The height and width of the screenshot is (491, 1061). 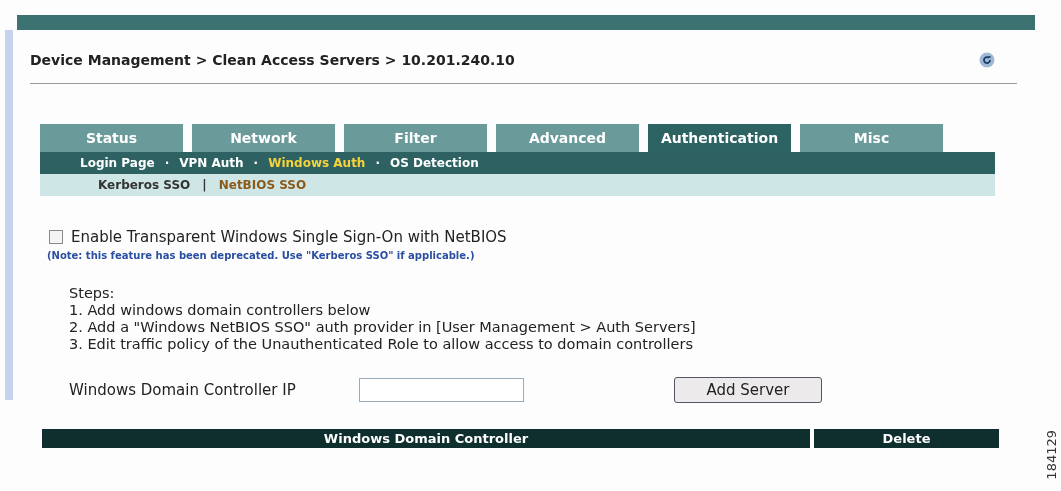 What do you see at coordinates (211, 163) in the screenshot?
I see `subnav-link: VPN Auth` at bounding box center [211, 163].